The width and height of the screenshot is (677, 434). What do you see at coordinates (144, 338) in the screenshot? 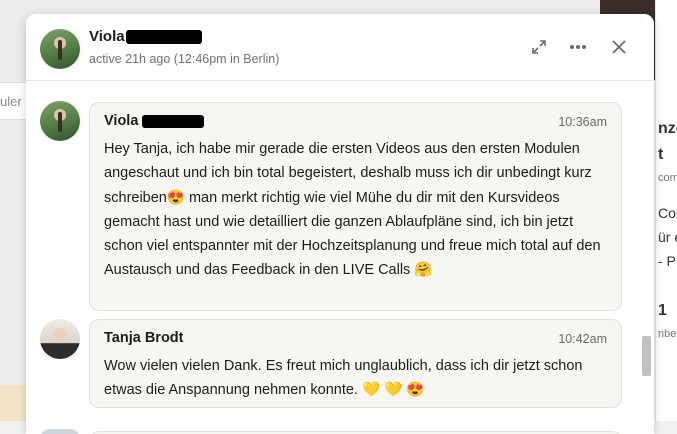
I see `message-sender: Tanja Brodt` at bounding box center [144, 338].